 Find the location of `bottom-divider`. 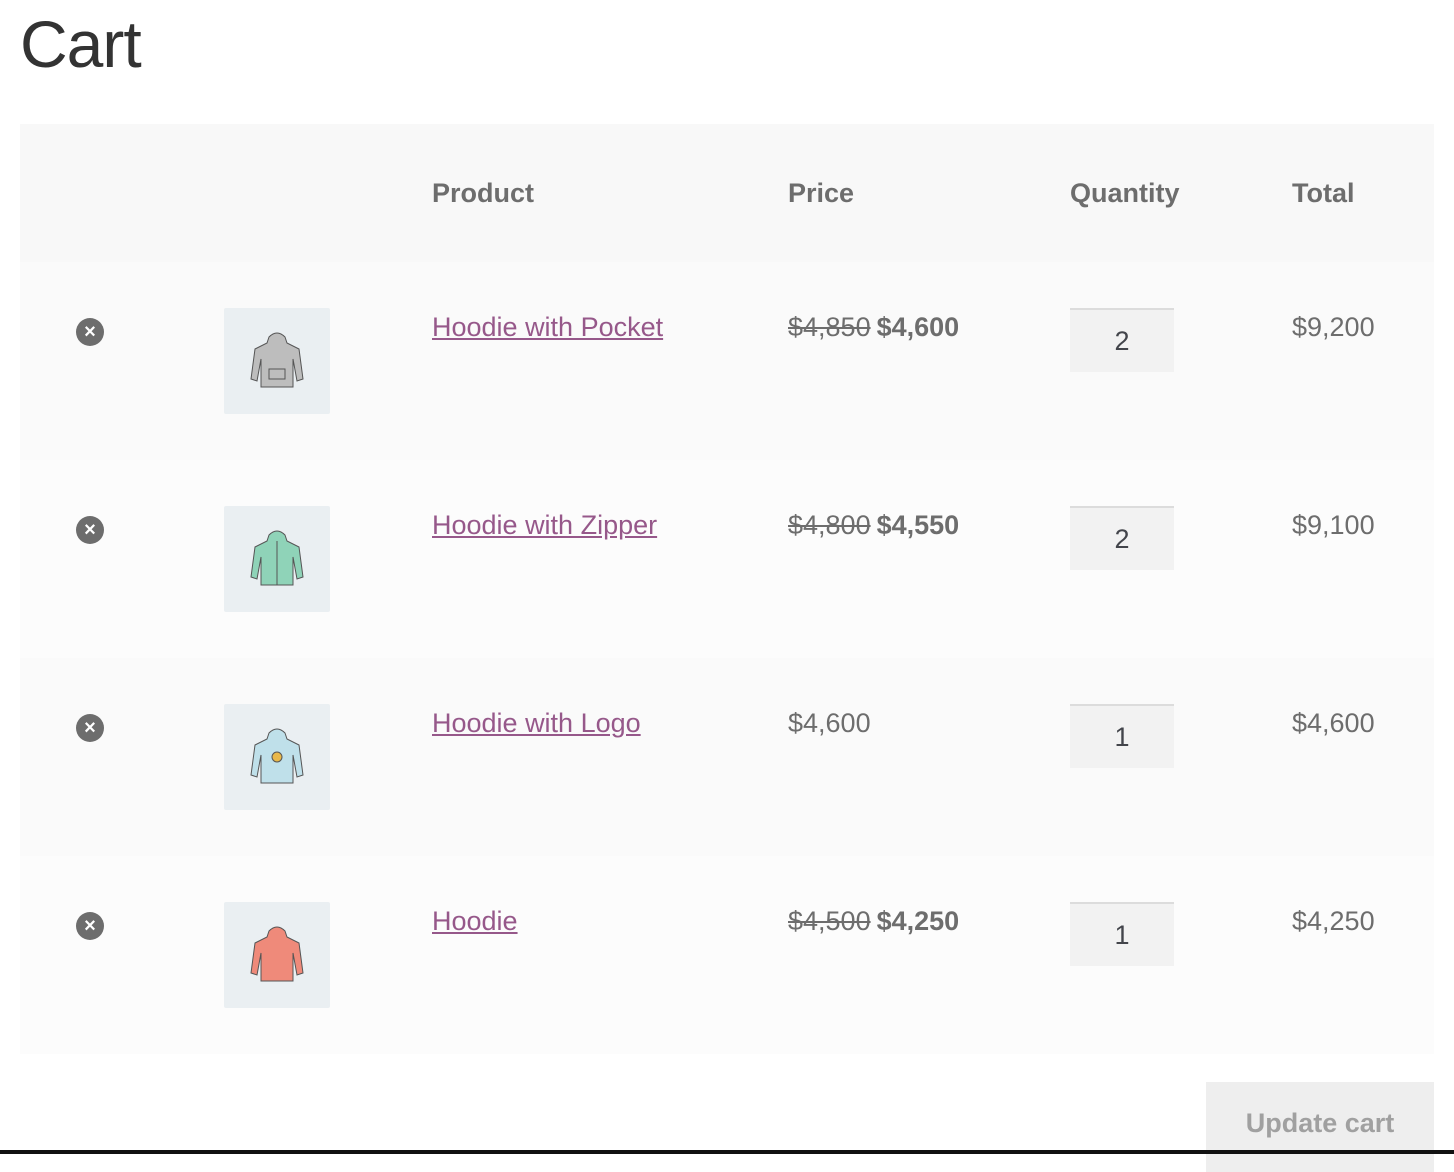

bottom-divider is located at coordinates (727, 1152).